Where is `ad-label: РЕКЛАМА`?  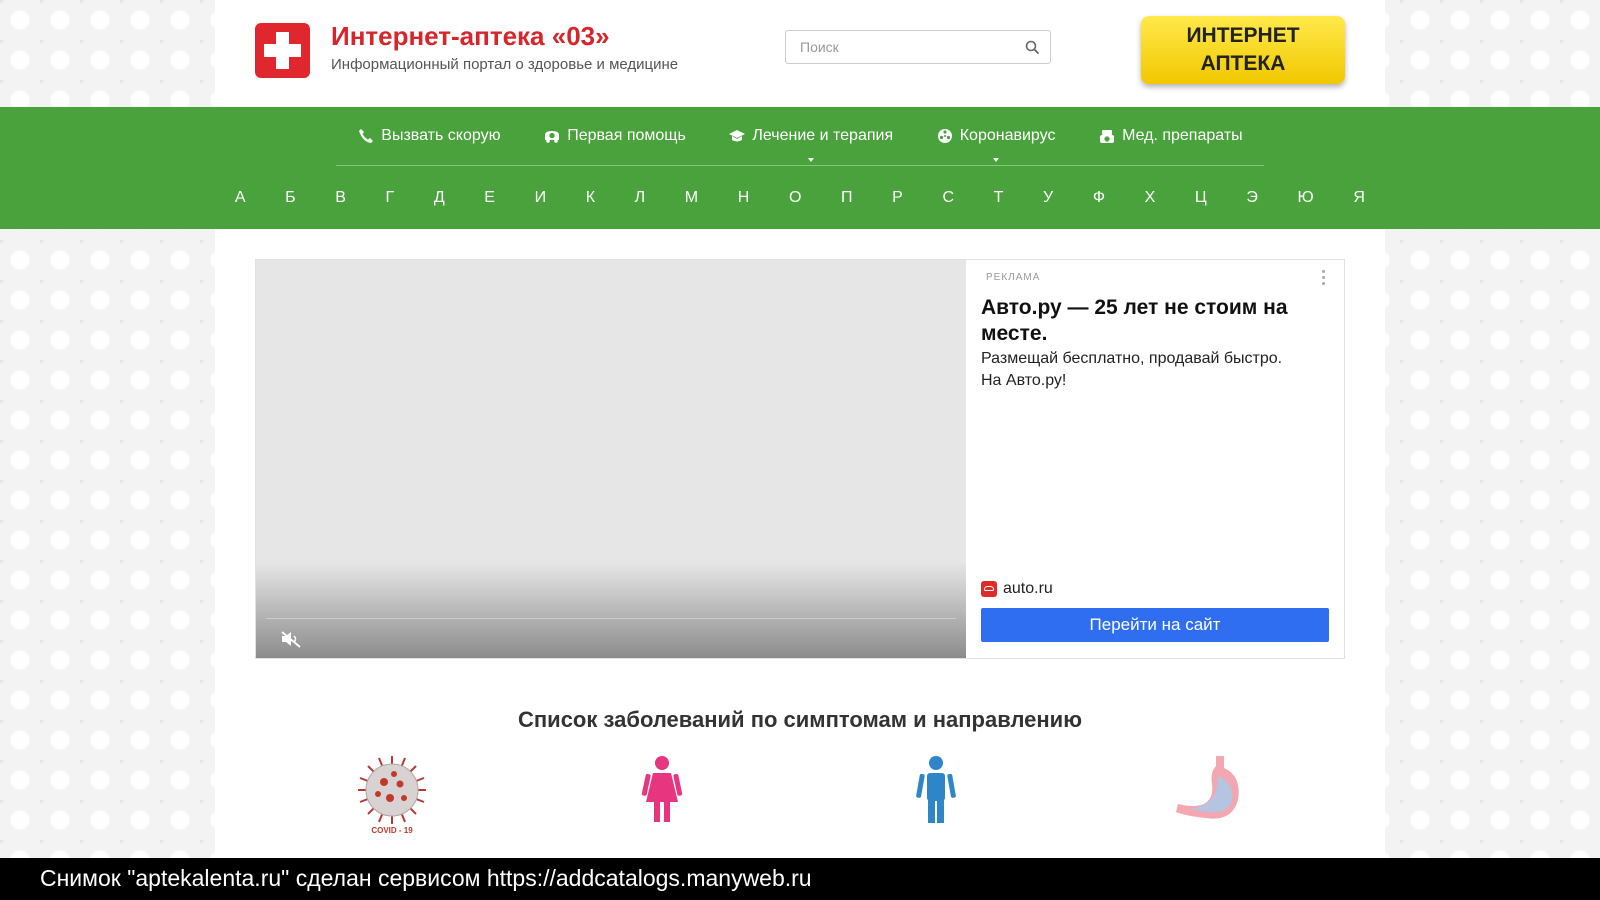 ad-label: РЕКЛАМА is located at coordinates (1013, 277).